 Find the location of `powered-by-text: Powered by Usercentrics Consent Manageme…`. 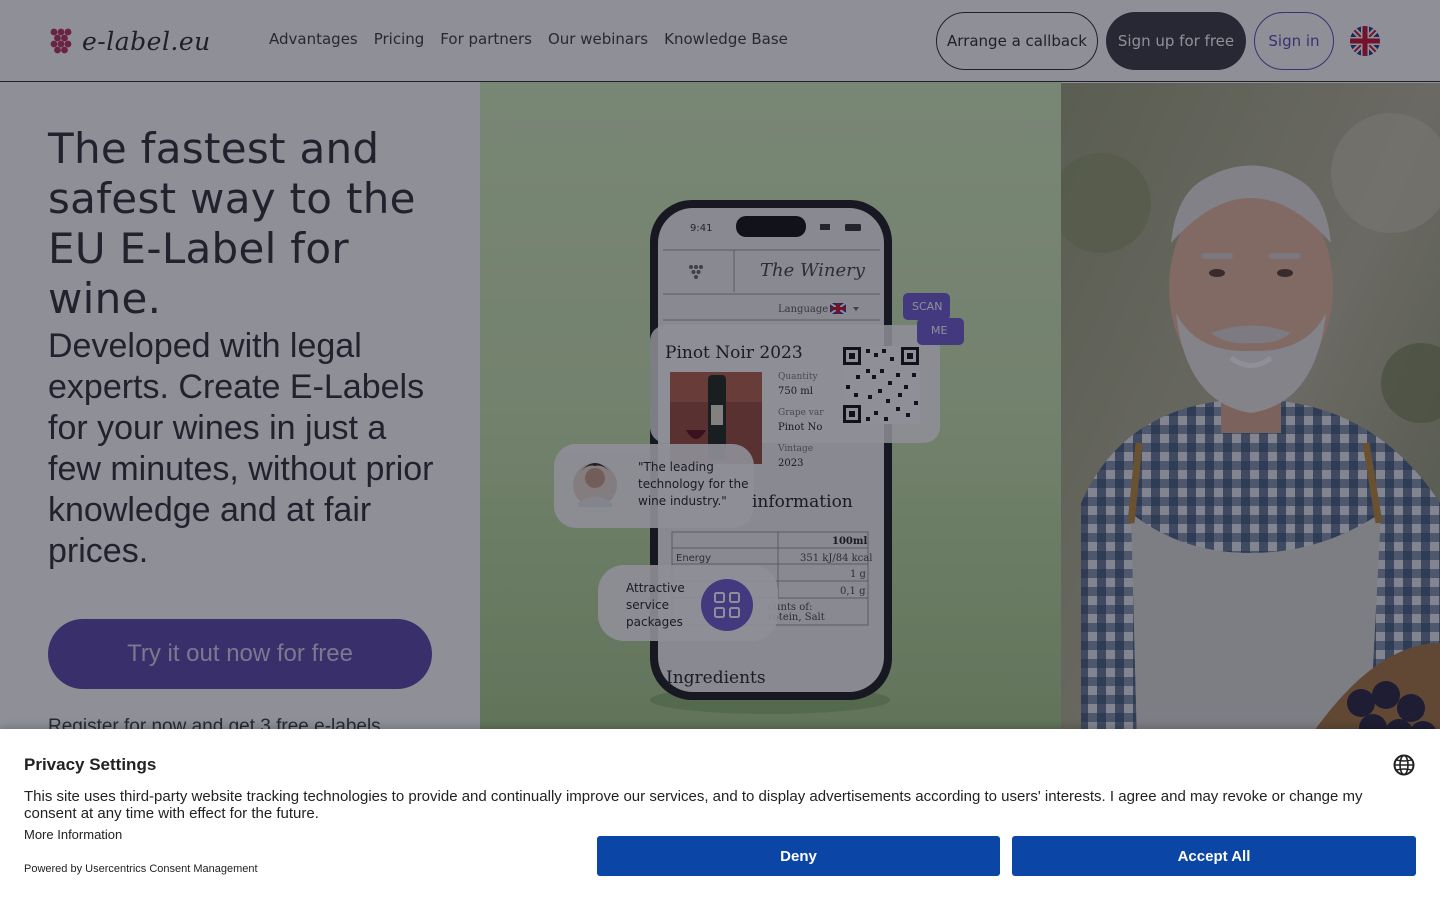

powered-by-text: Powered by Usercentrics Consent Manageme… is located at coordinates (141, 869).